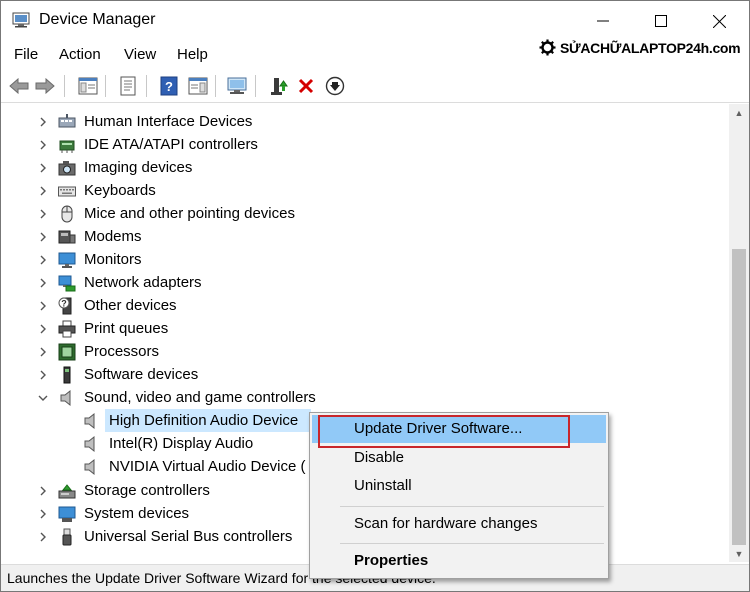 This screenshot has width=750, height=592. I want to click on tree-item-imaging-devices: Imaging devices, so click(361, 167).